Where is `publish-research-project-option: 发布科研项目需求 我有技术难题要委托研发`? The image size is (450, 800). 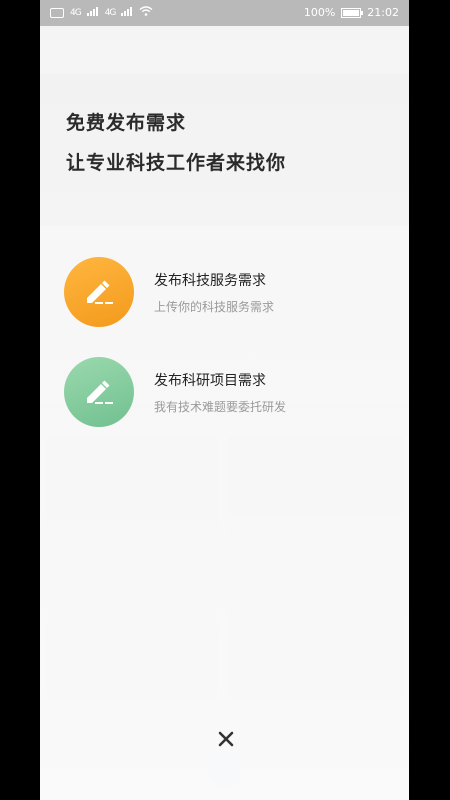
publish-research-project-option: 发布科研项目需求 我有技术难题要委托研发 is located at coordinates (224, 392).